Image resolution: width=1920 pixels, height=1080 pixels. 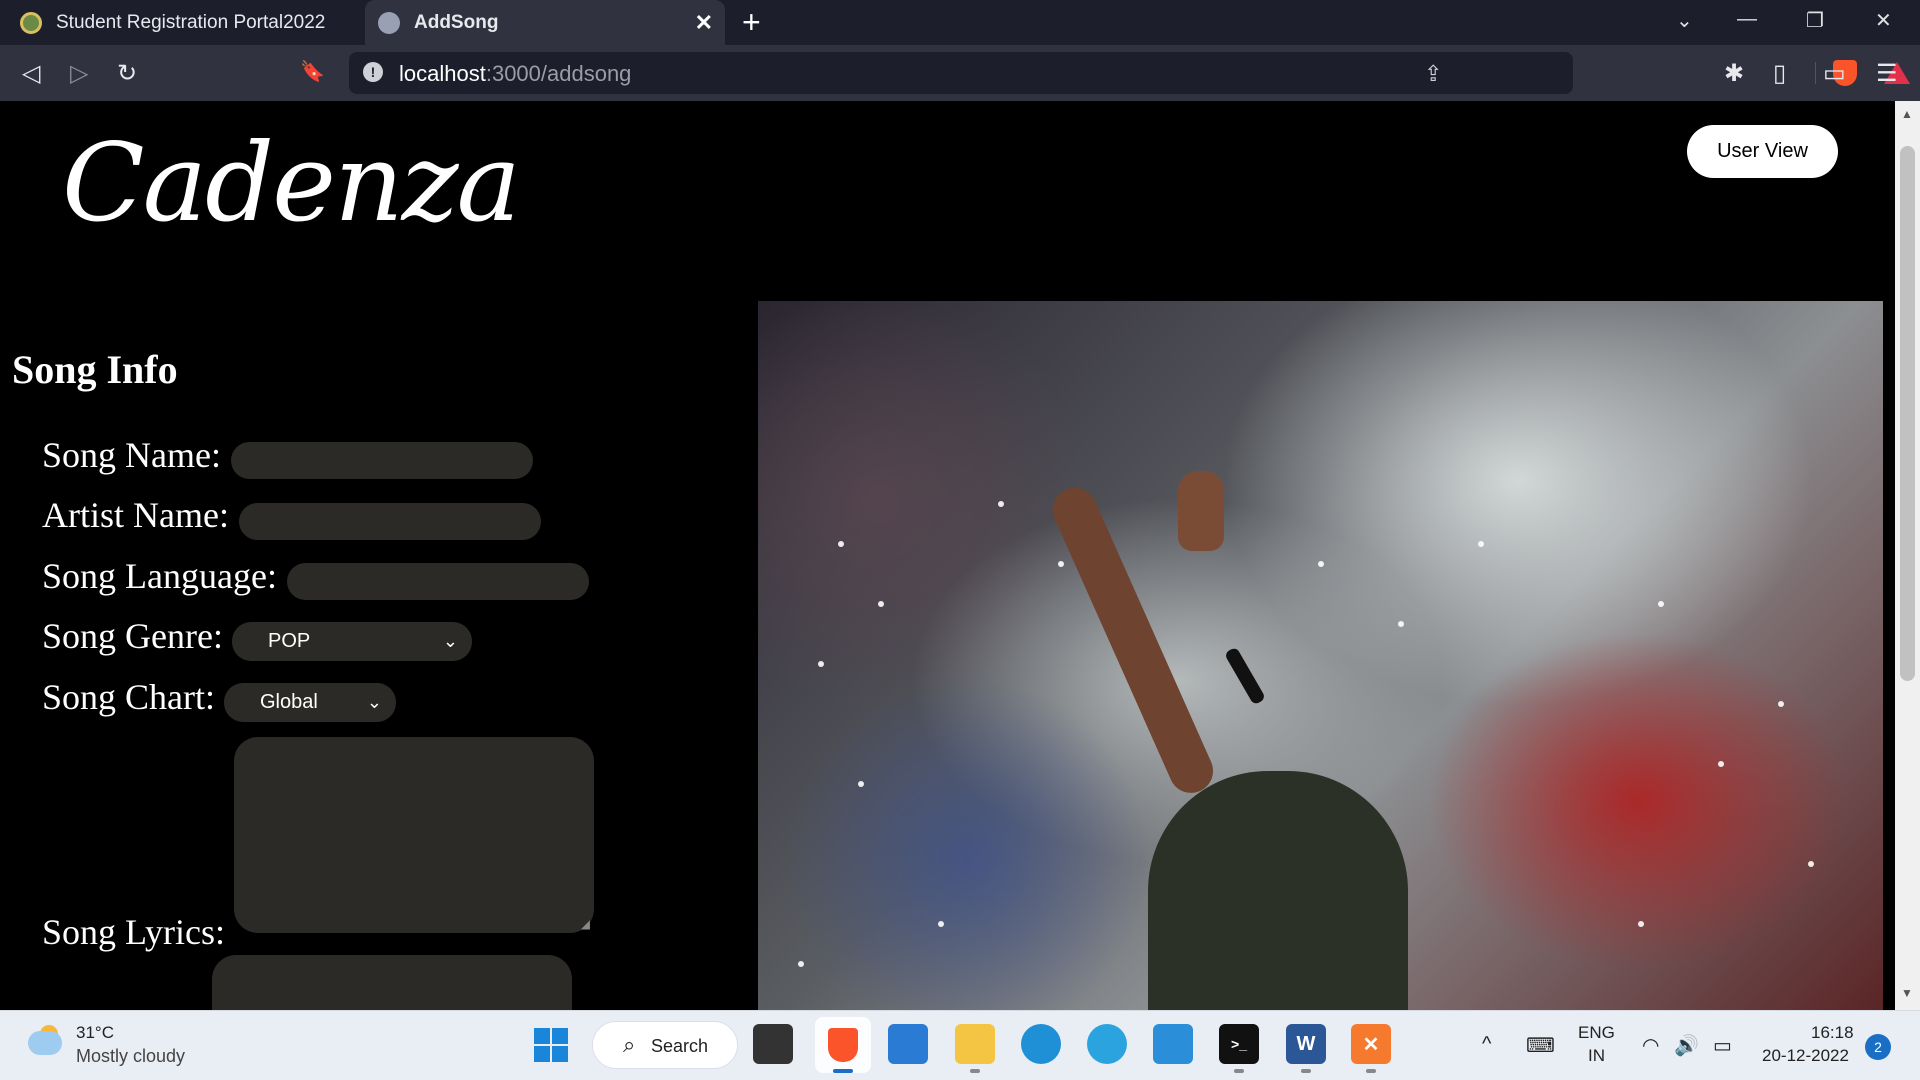 I want to click on taskbar-search: ⌕ Search, so click(x=665, y=1045).